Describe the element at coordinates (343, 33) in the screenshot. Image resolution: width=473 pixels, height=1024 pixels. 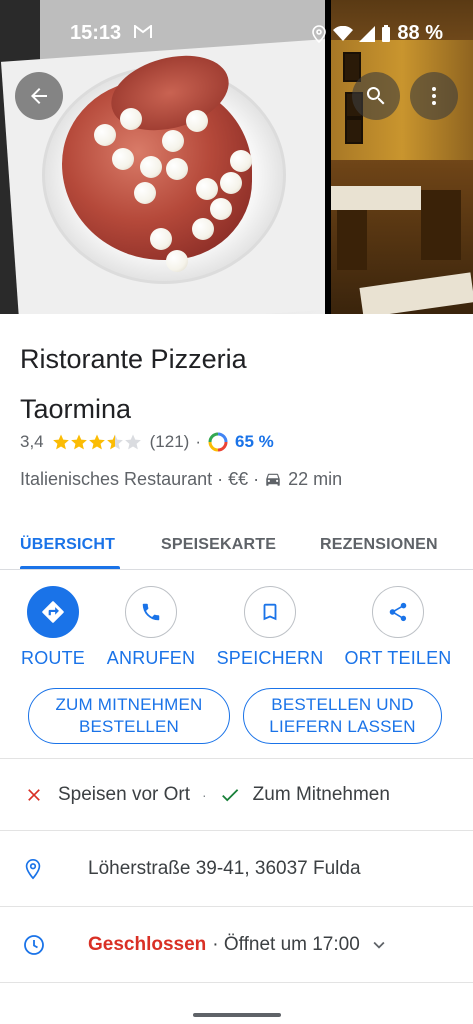
I see `wifi-icon` at that location.